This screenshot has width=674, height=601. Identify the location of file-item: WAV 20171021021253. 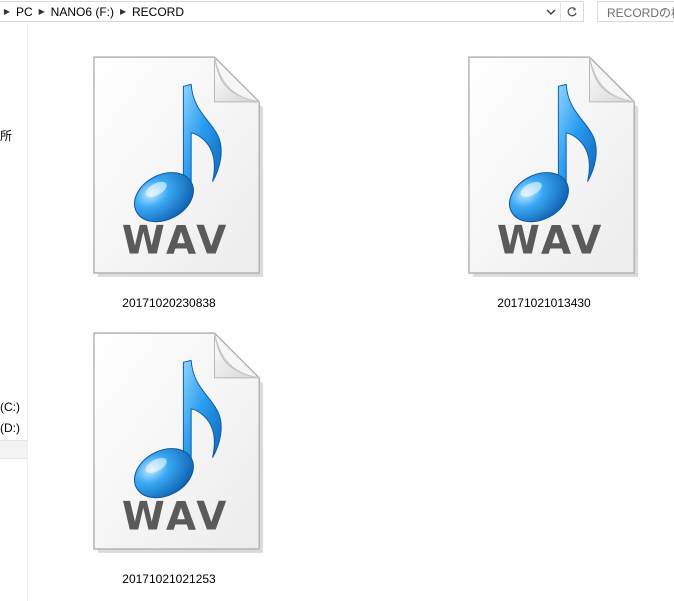
(169, 460).